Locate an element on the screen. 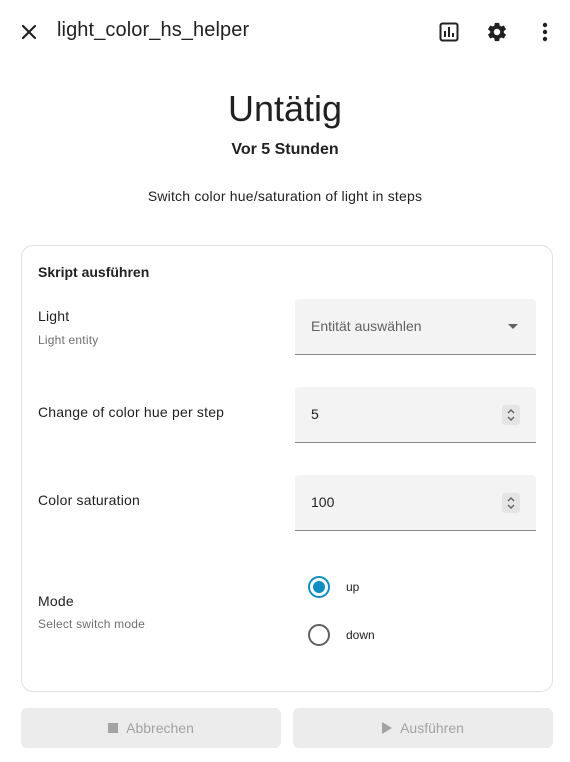  mode-label: Mode is located at coordinates (56, 601).